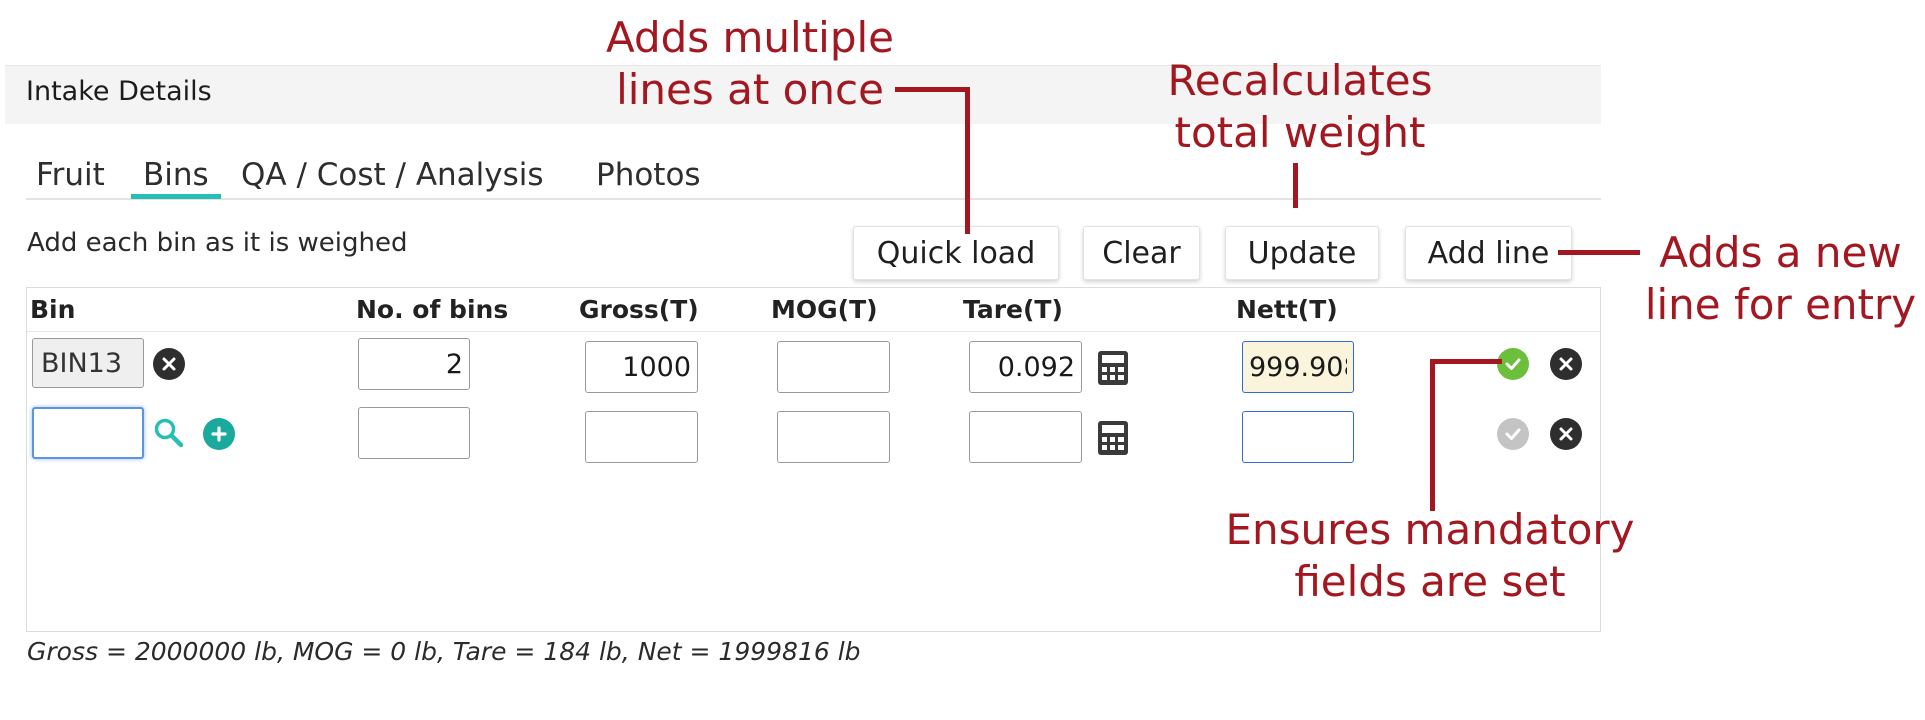  Describe the element at coordinates (1300, 107) in the screenshot. I see `annotation-update: Recalculates total weight` at that location.